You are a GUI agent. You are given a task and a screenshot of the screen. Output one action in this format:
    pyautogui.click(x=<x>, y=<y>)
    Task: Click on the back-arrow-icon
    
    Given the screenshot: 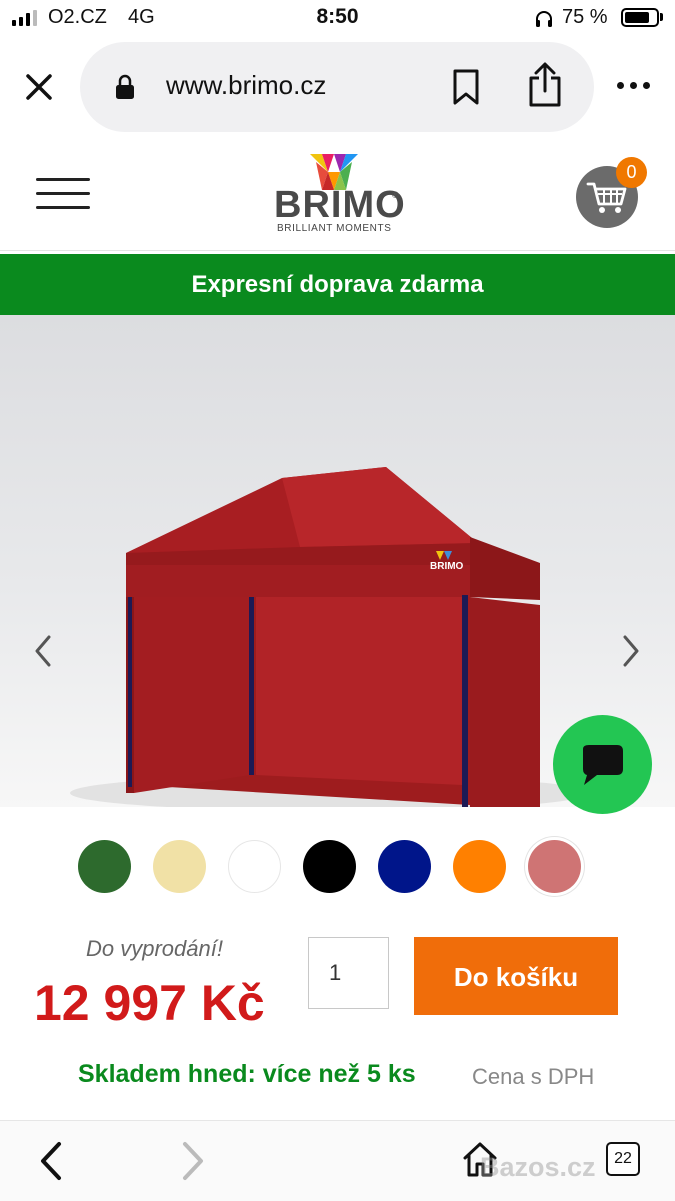 What is the action you would take?
    pyautogui.click(x=51, y=1161)
    